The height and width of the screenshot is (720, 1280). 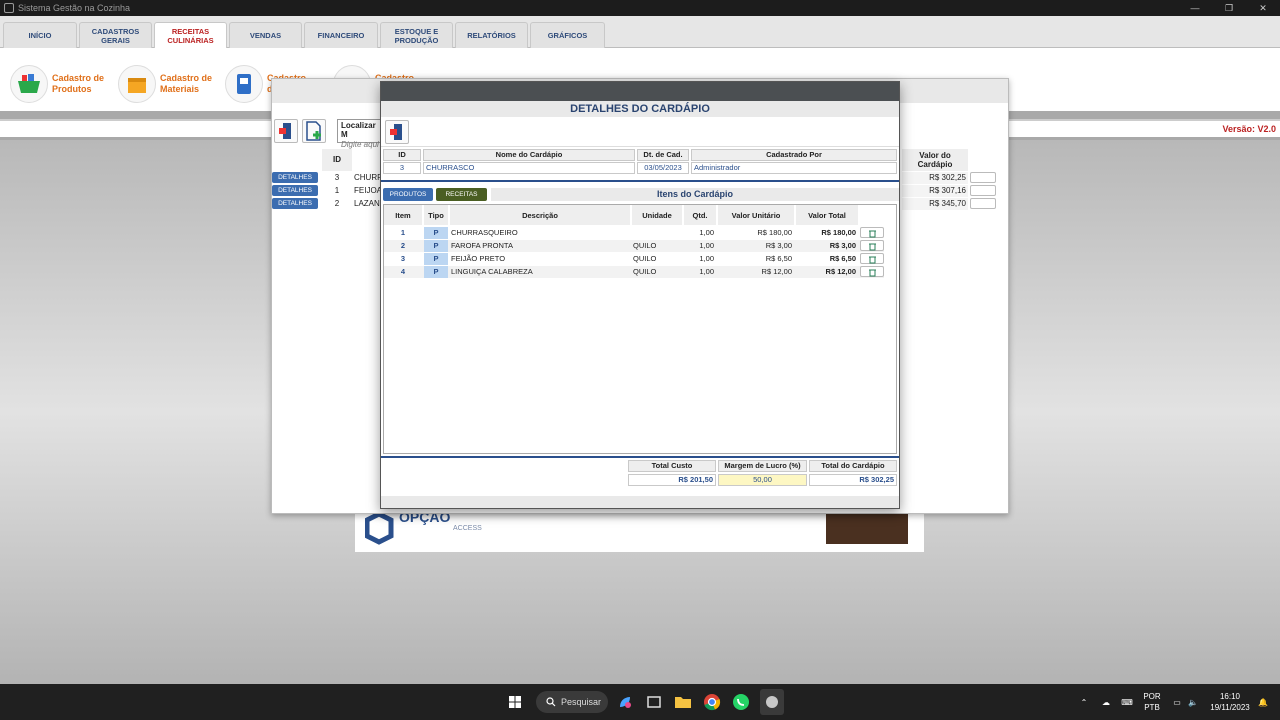 I want to click on clock-time: 16:10, so click(x=1230, y=696).